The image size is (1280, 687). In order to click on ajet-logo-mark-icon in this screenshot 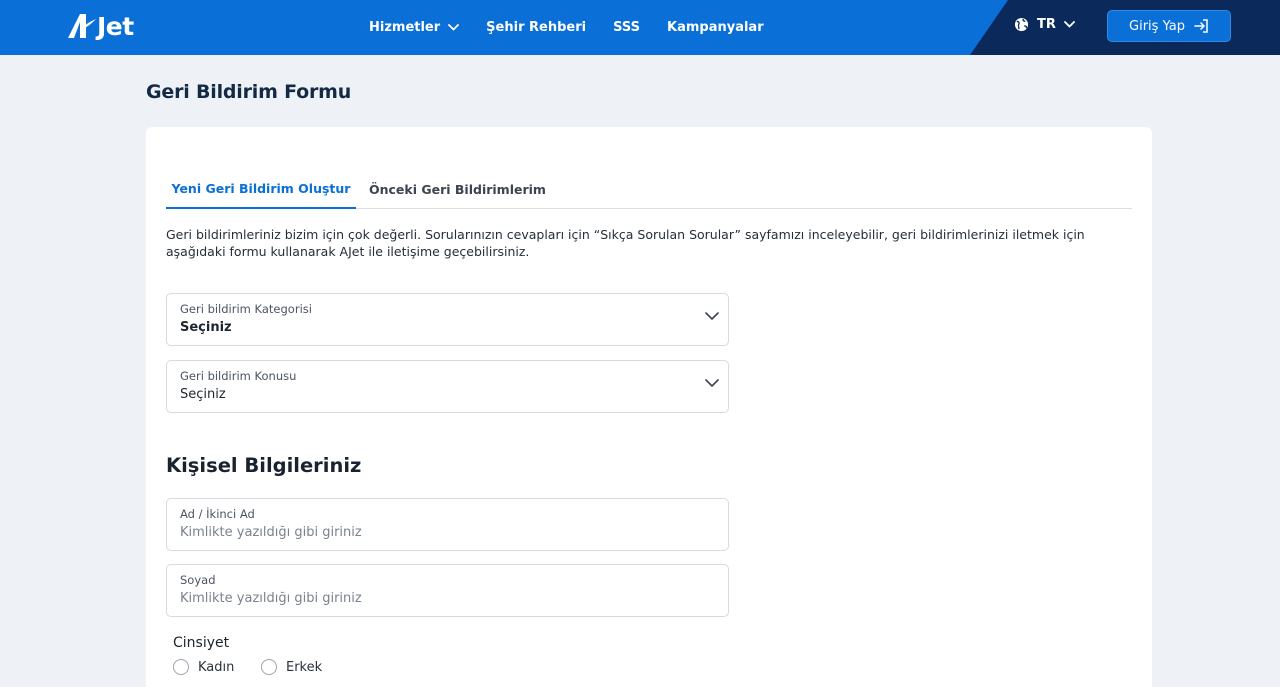, I will do `click(82, 26)`.